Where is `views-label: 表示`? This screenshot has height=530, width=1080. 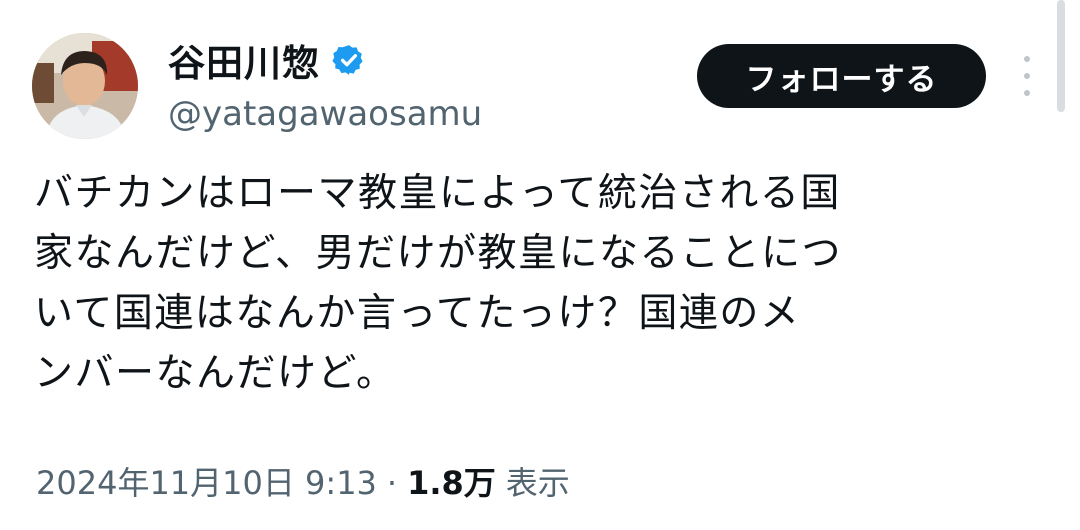
views-label: 表示 is located at coordinates (537, 483).